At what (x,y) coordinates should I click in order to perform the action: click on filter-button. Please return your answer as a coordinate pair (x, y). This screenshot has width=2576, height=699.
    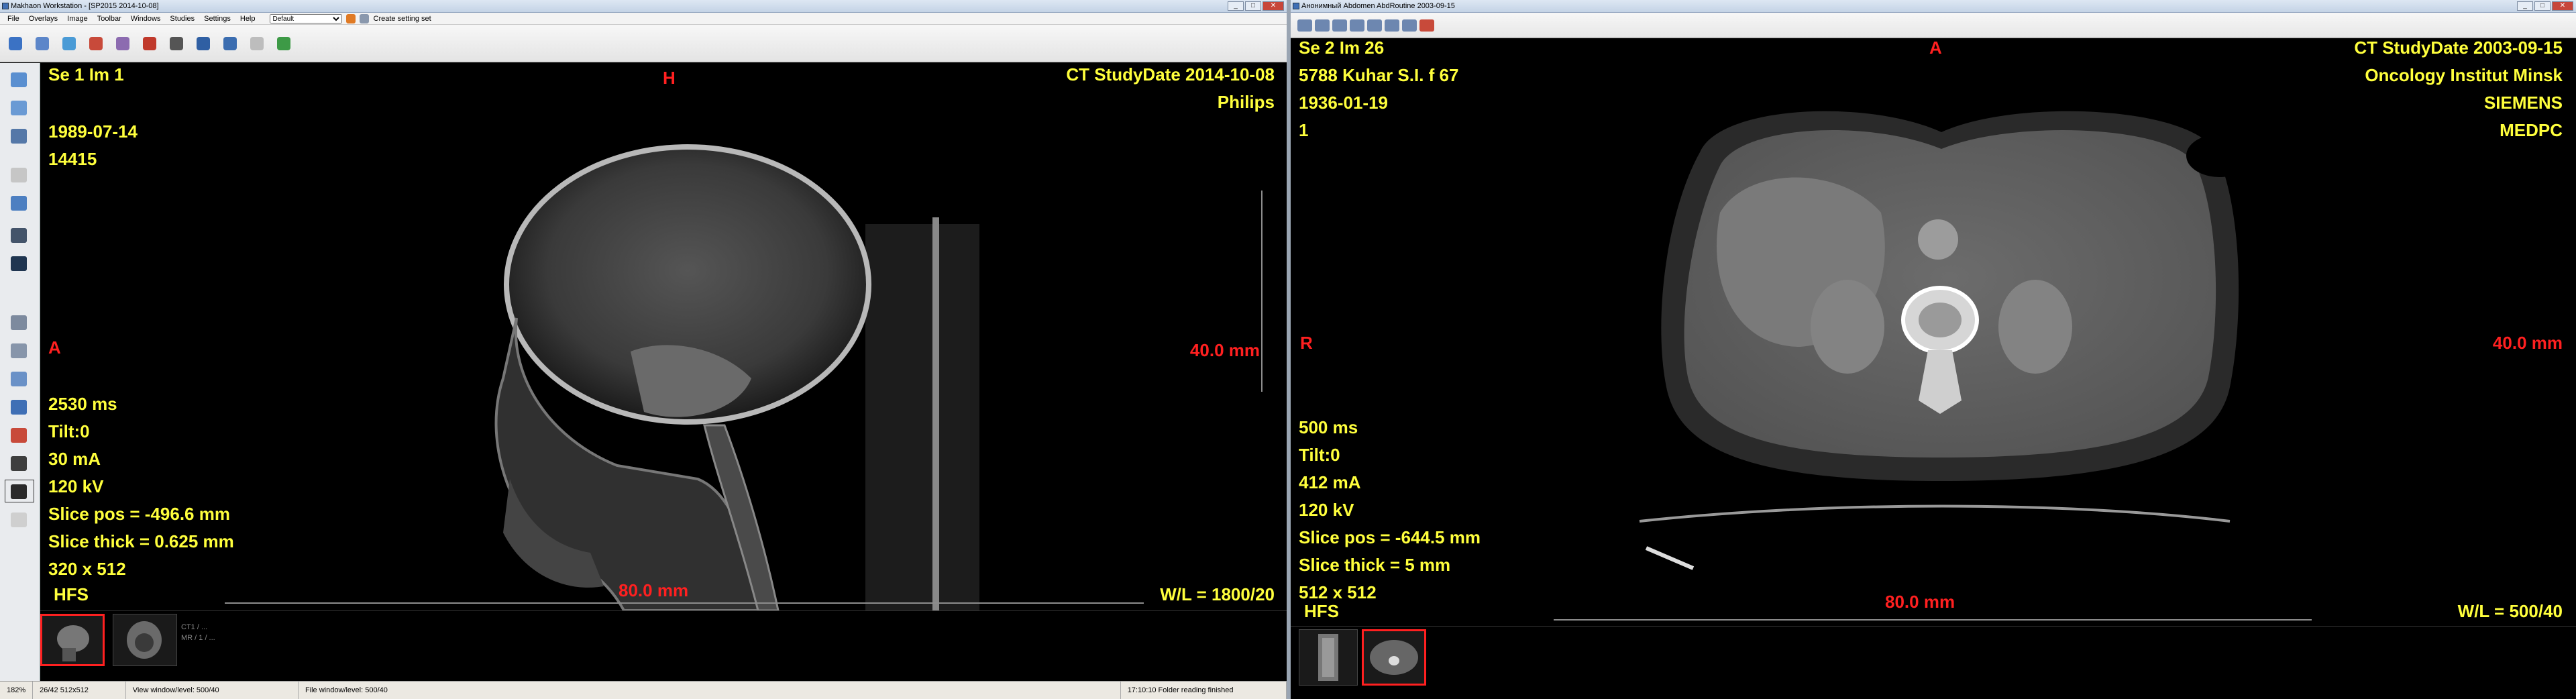
    Looking at the image, I should click on (176, 44).